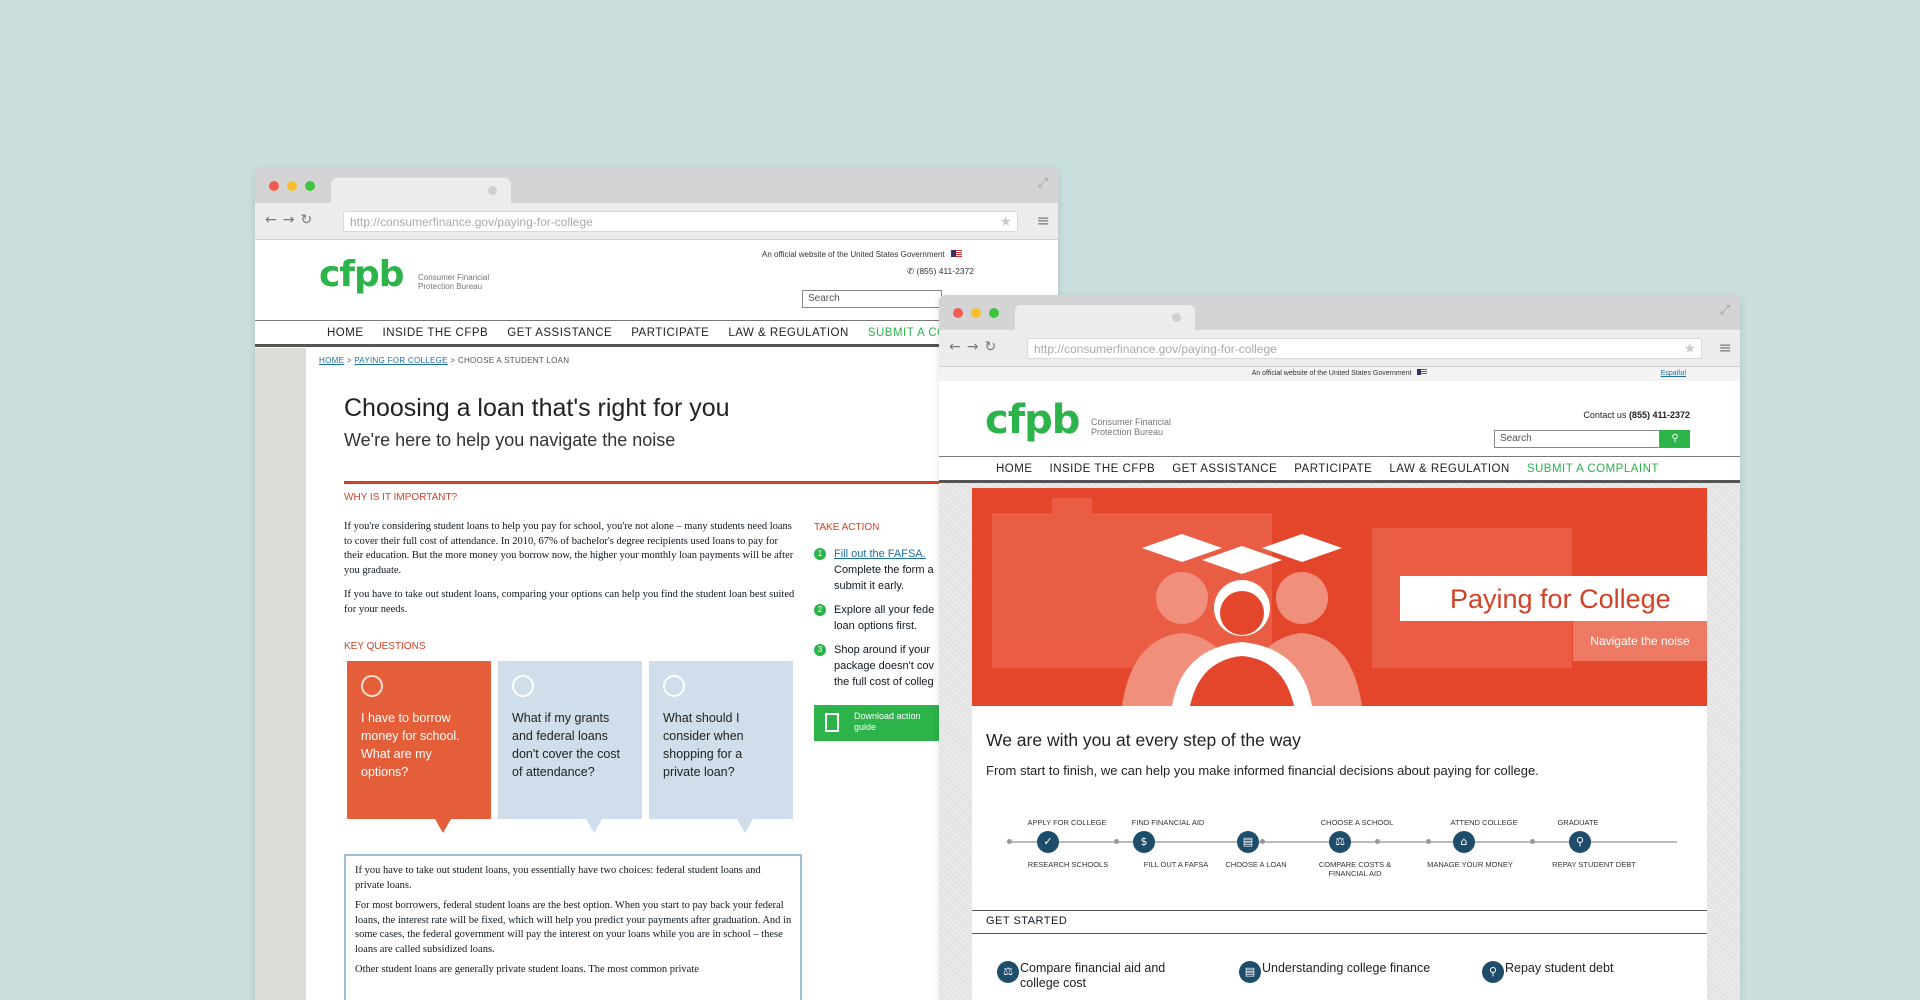 This screenshot has height=1000, width=1920. What do you see at coordinates (1484, 822) in the screenshot?
I see `step-label-top: ATTEND COLLEGE` at bounding box center [1484, 822].